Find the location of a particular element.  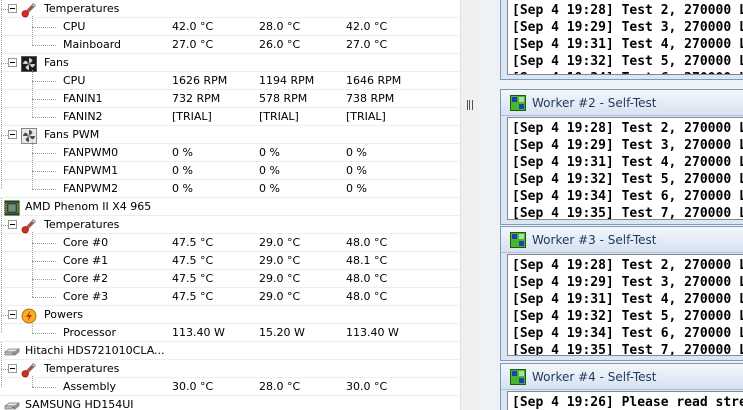

pane-splitter is located at coordinates (468, 205).